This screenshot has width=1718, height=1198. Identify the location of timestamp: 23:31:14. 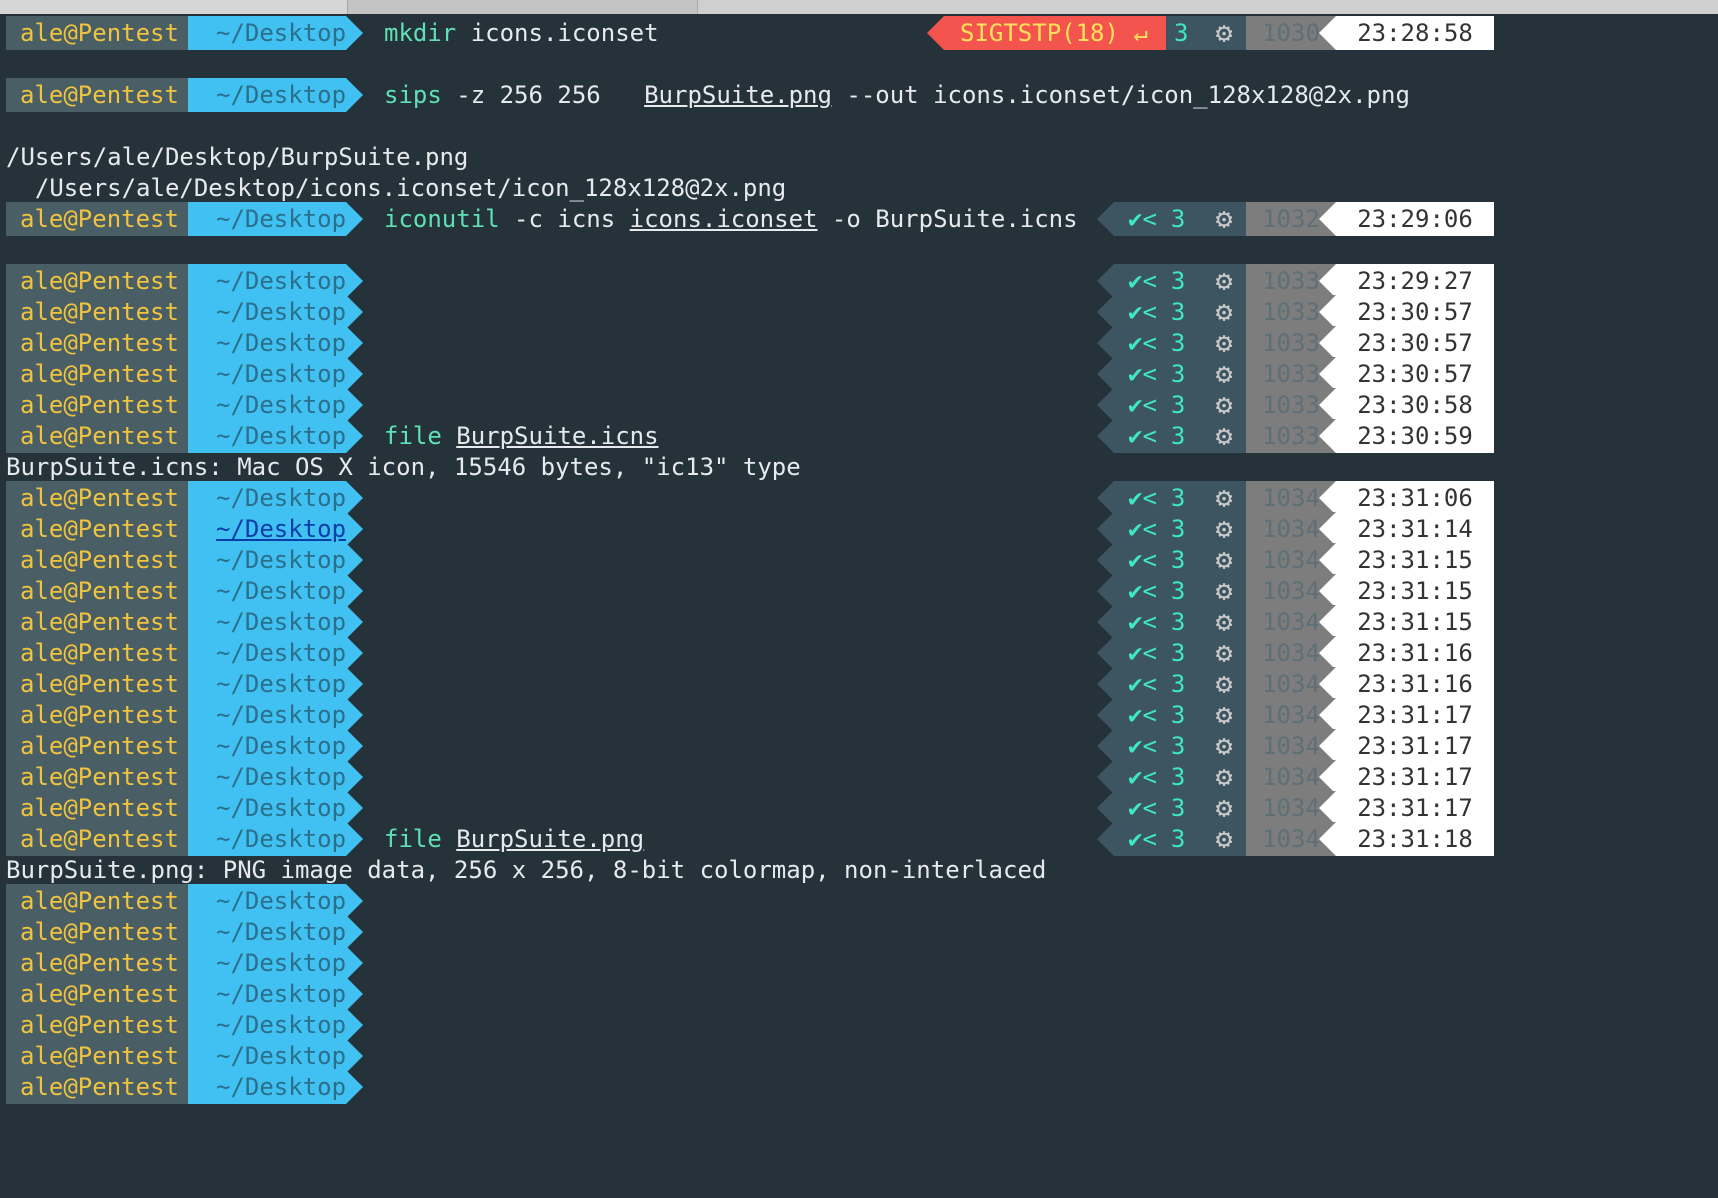
(1415, 529).